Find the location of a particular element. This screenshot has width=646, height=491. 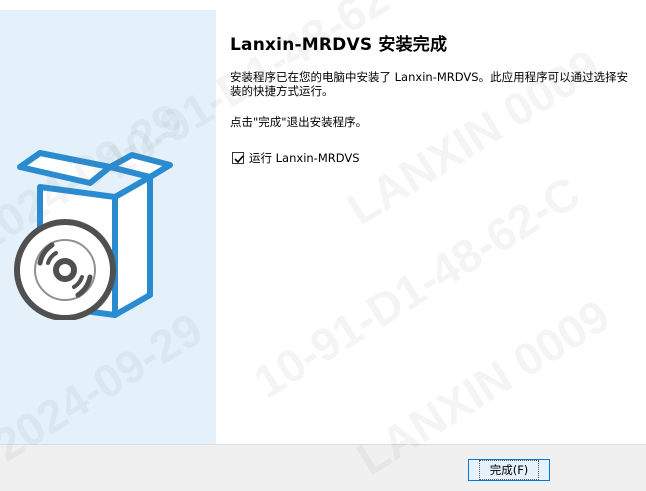

exit-instruction: 点击"完成"退出安装程序。 is located at coordinates (299, 122).